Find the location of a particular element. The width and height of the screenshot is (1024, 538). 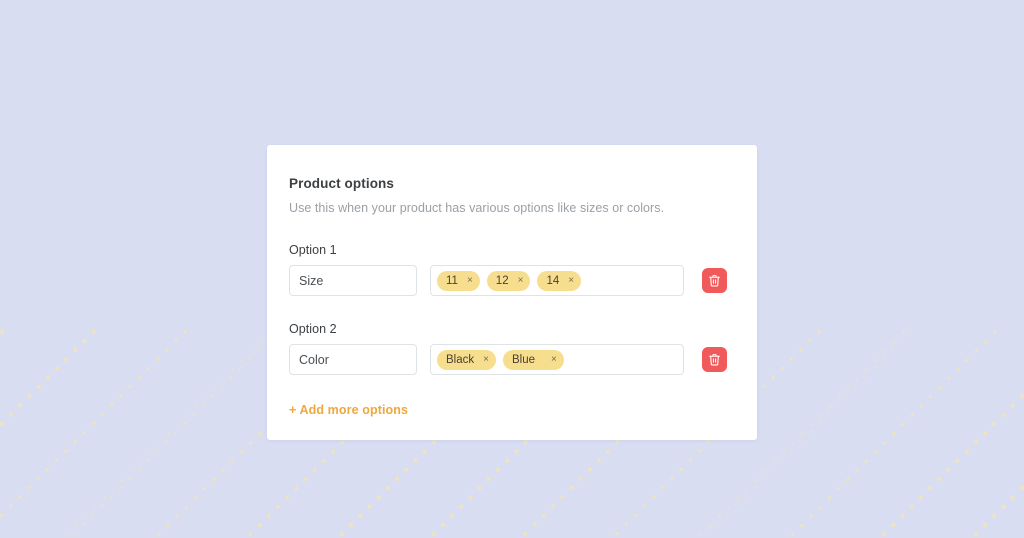

option-1-values-input: 11 × 12 × 14 × is located at coordinates (557, 280).